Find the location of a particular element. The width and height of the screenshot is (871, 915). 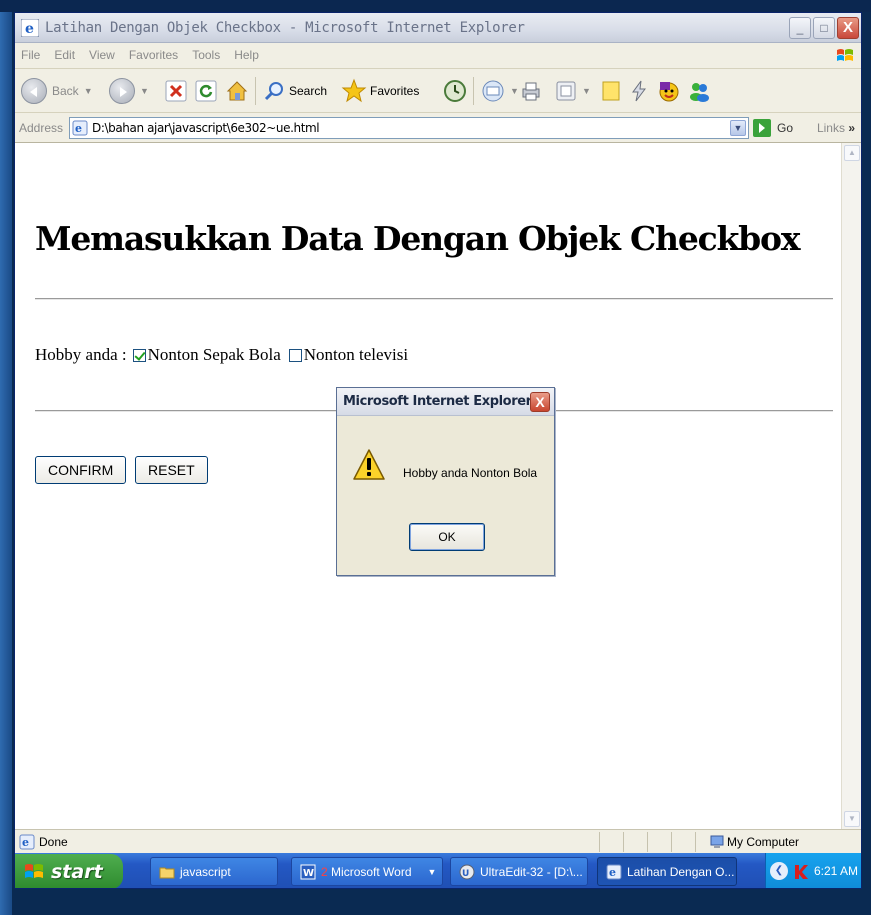

scroll-up-icon: ▲ is located at coordinates (852, 153).